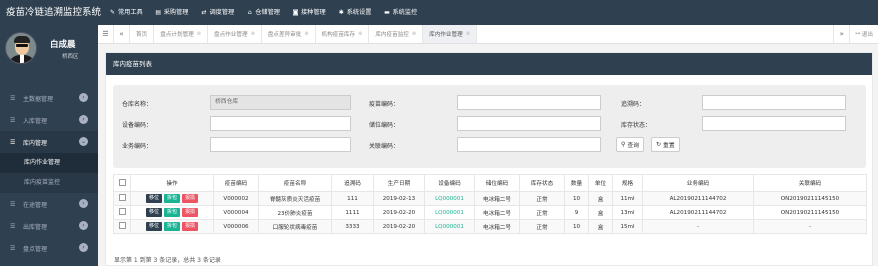  I want to click on cell-vaccine-name: 口服轮状病毒疫苗, so click(295, 226).